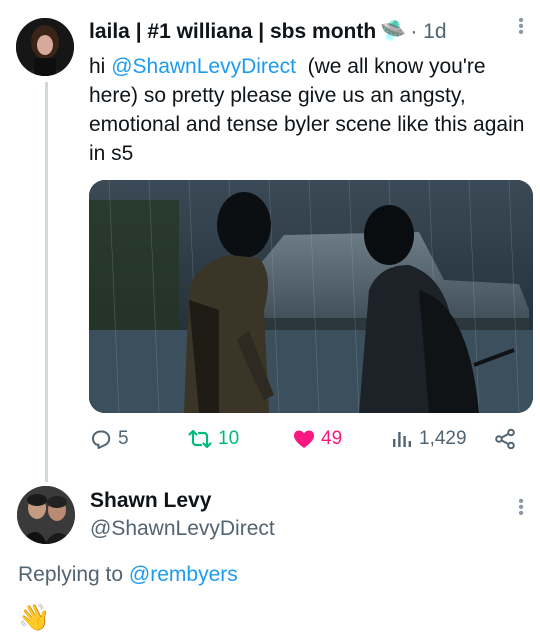  What do you see at coordinates (46, 282) in the screenshot?
I see `thread-connector-line` at bounding box center [46, 282].